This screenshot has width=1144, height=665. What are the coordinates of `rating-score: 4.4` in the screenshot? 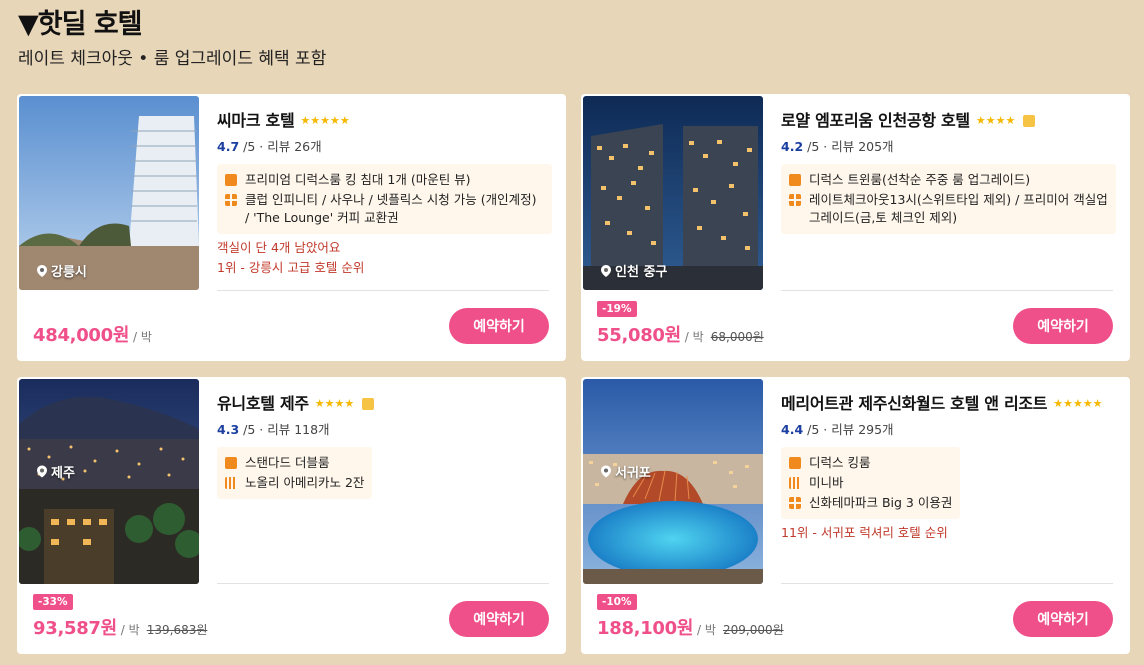 It's located at (792, 429).